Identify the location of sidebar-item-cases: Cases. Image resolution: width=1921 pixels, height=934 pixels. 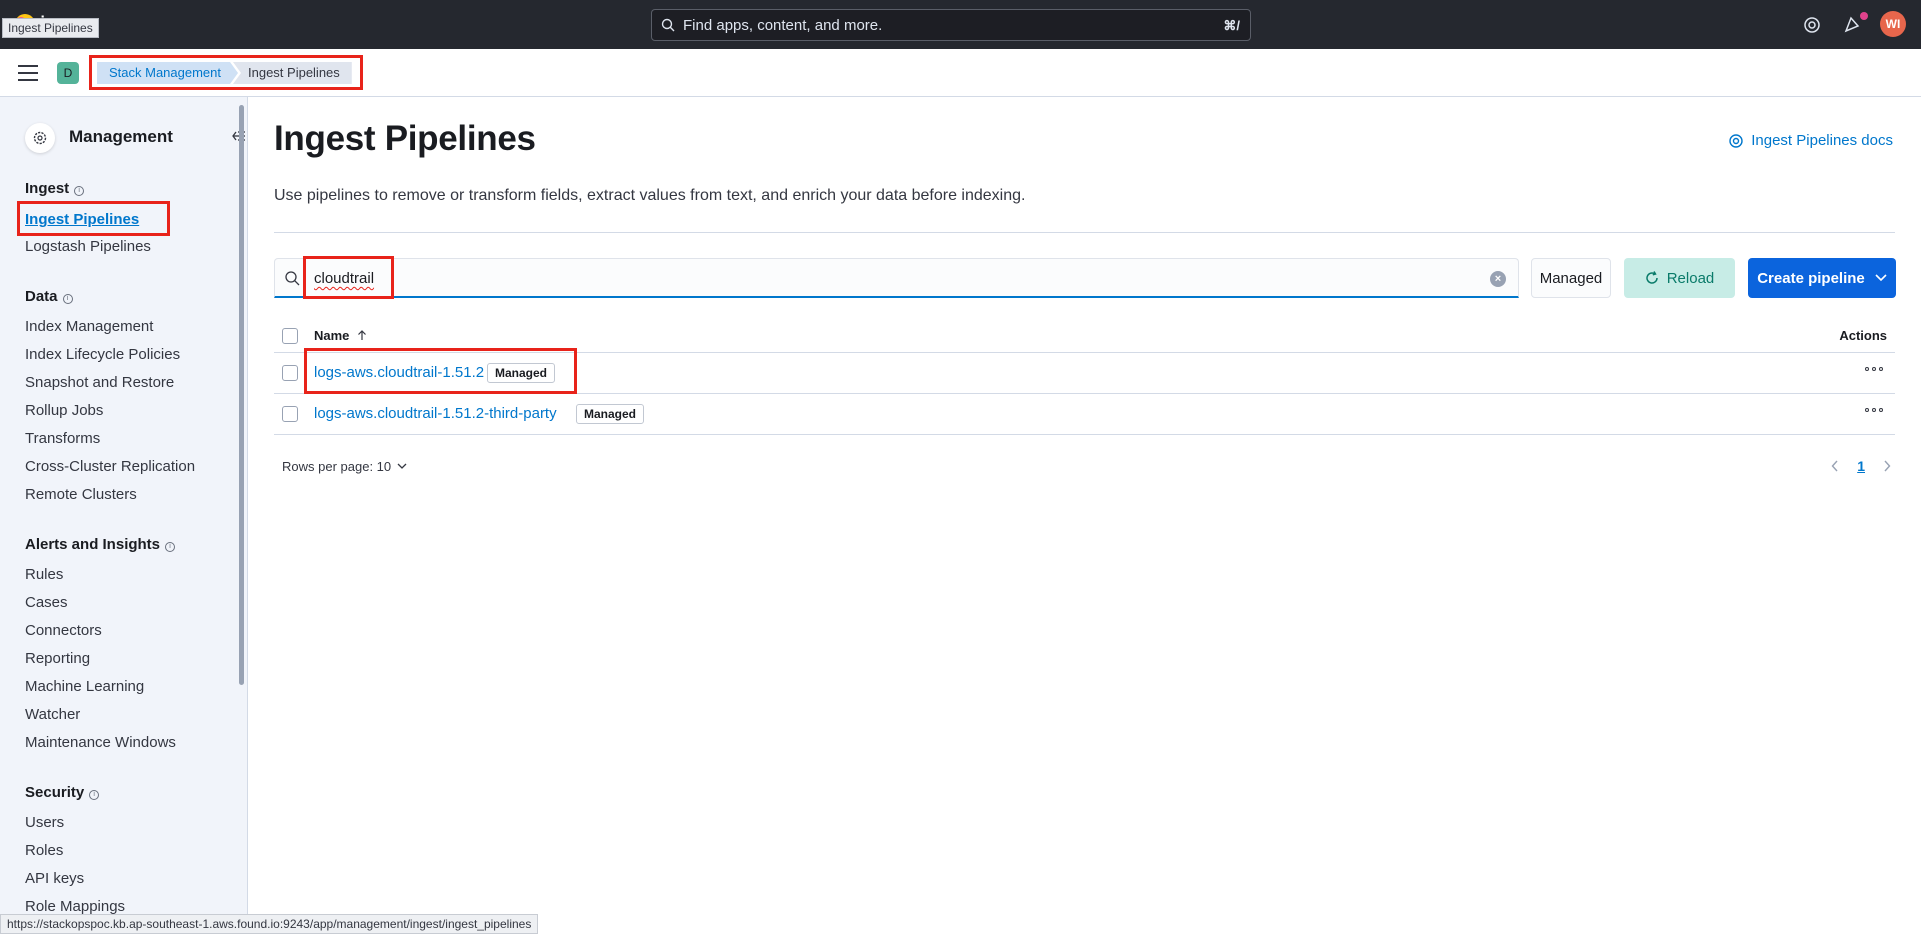
(46, 602).